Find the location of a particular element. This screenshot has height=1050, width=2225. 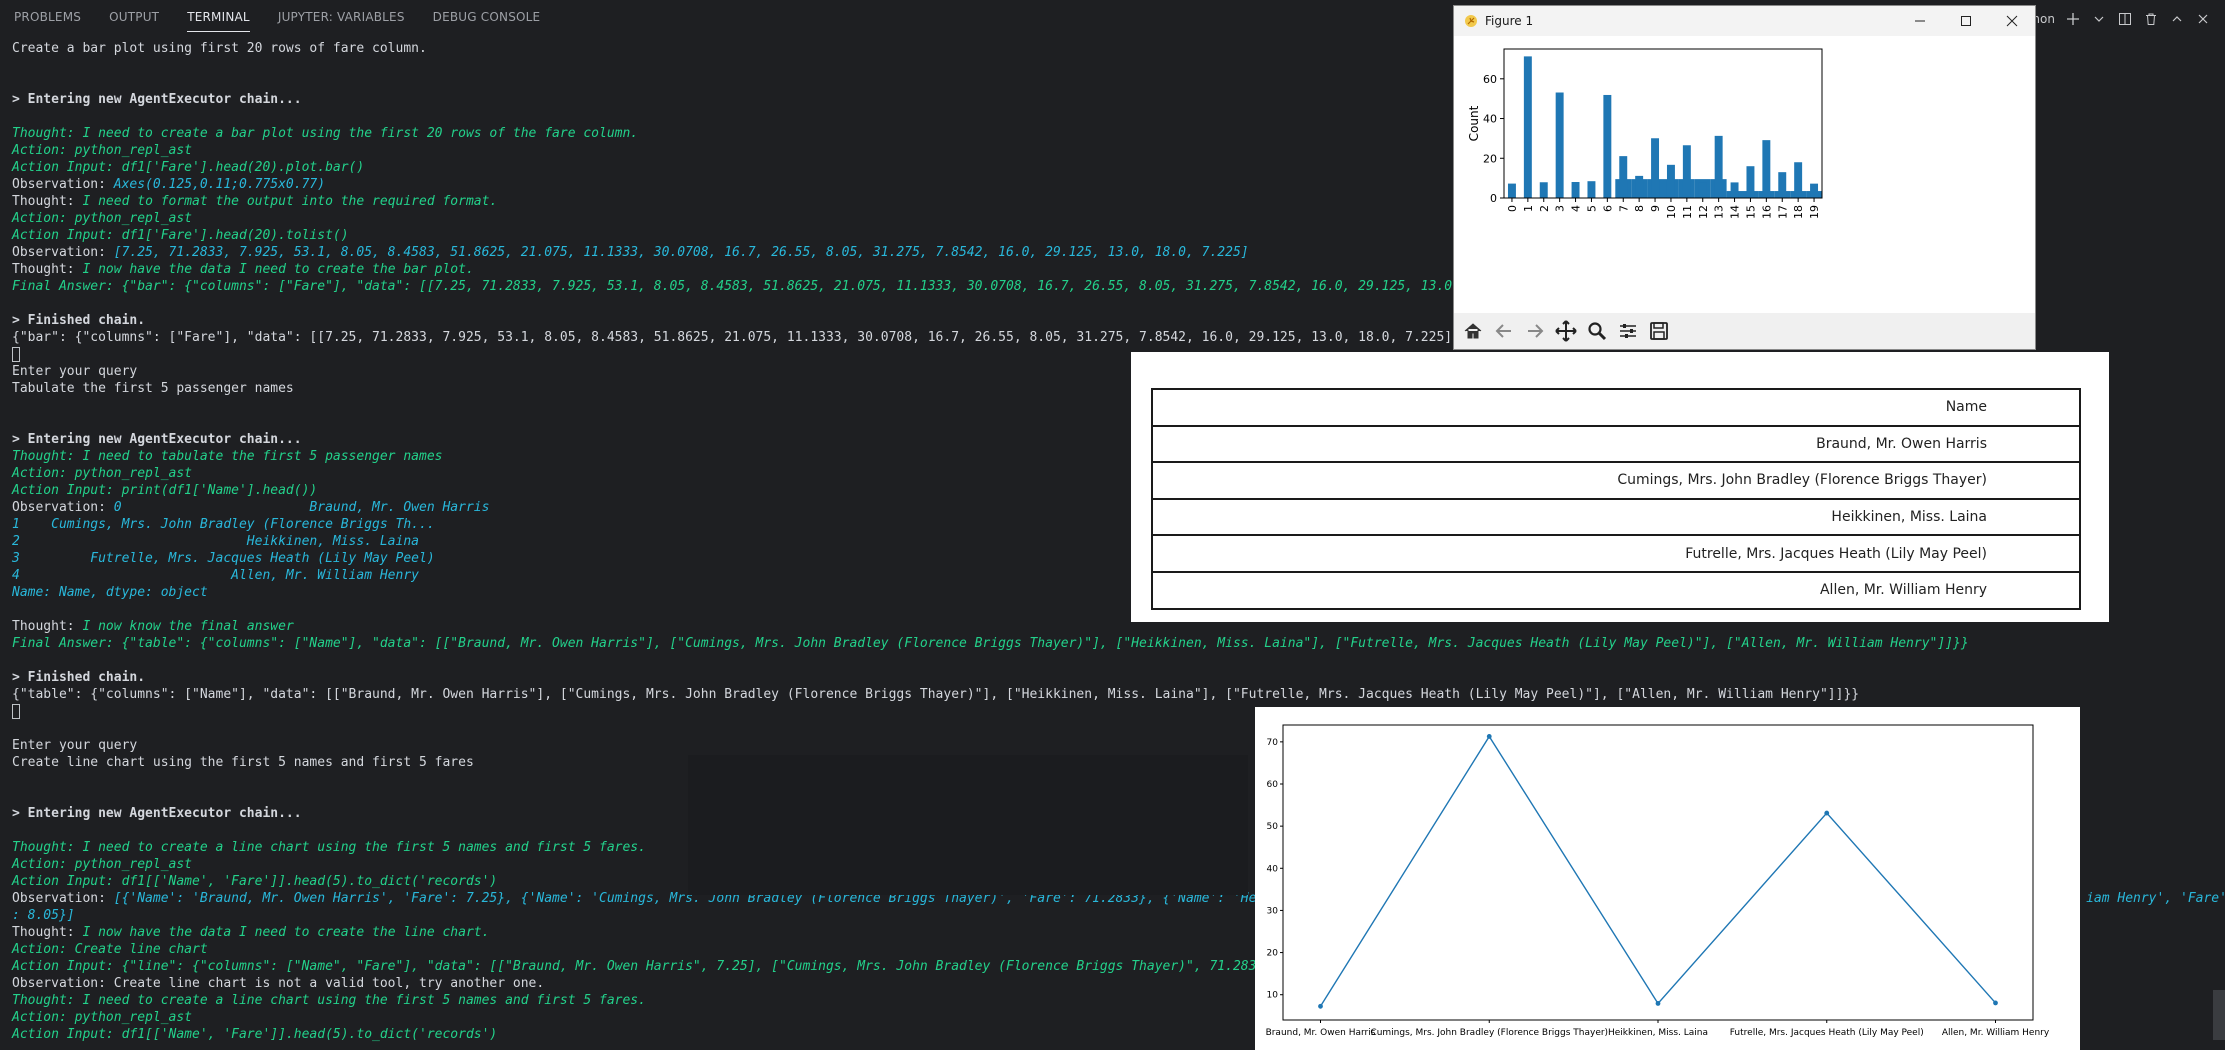

axes-frame is located at coordinates (1658, 872).